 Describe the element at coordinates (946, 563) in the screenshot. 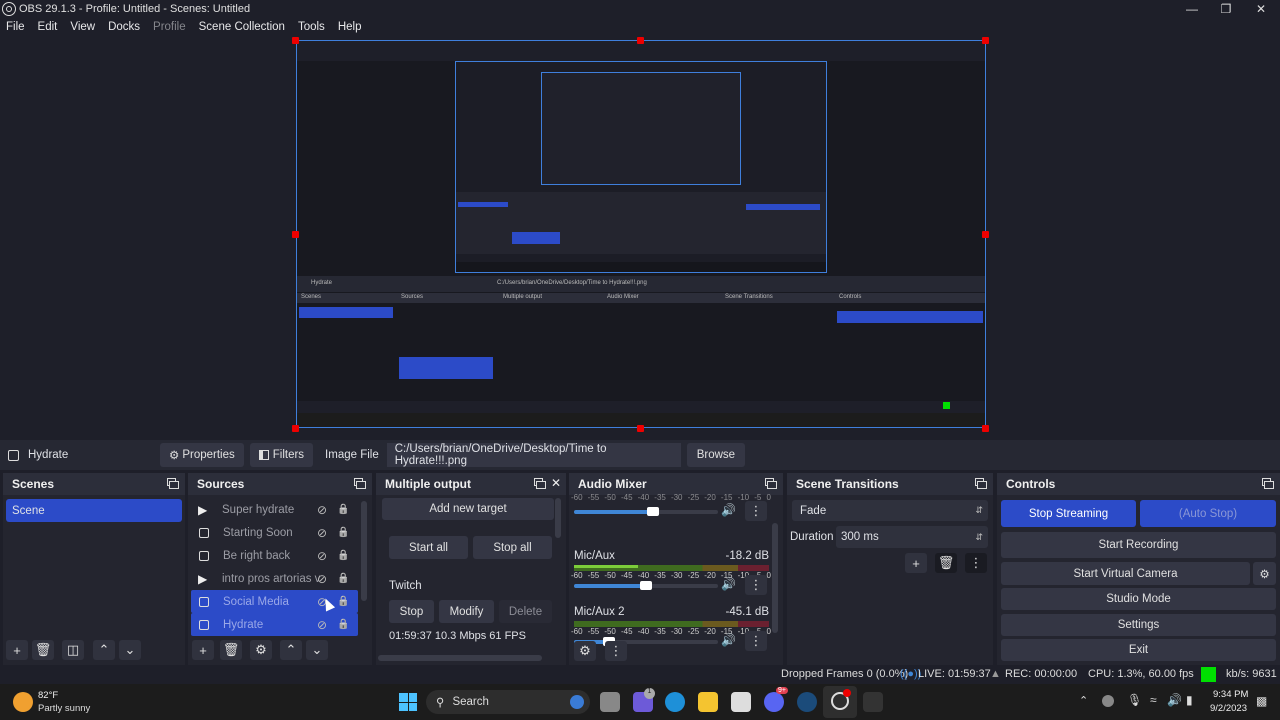

I see `remove-transition-button: 🗑` at that location.